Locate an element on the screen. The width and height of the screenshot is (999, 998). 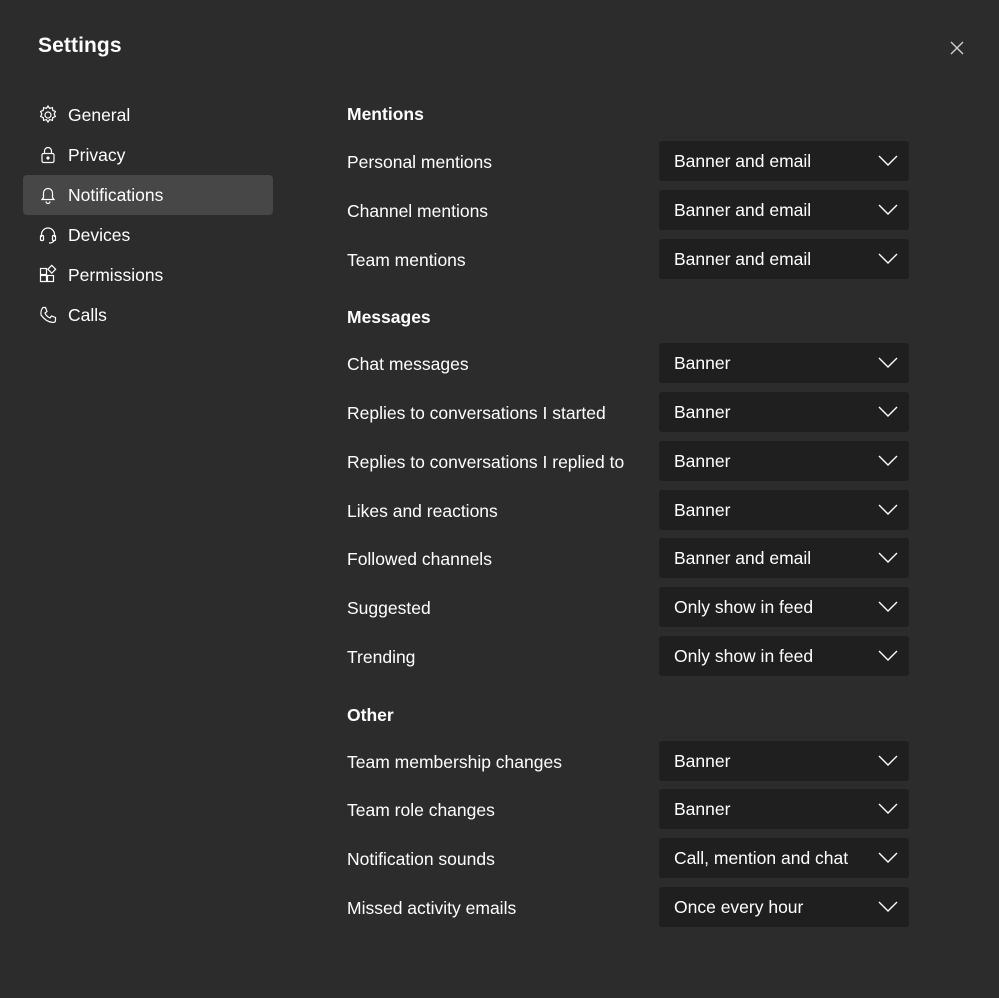
nav-item-calls: Calls is located at coordinates (148, 315).